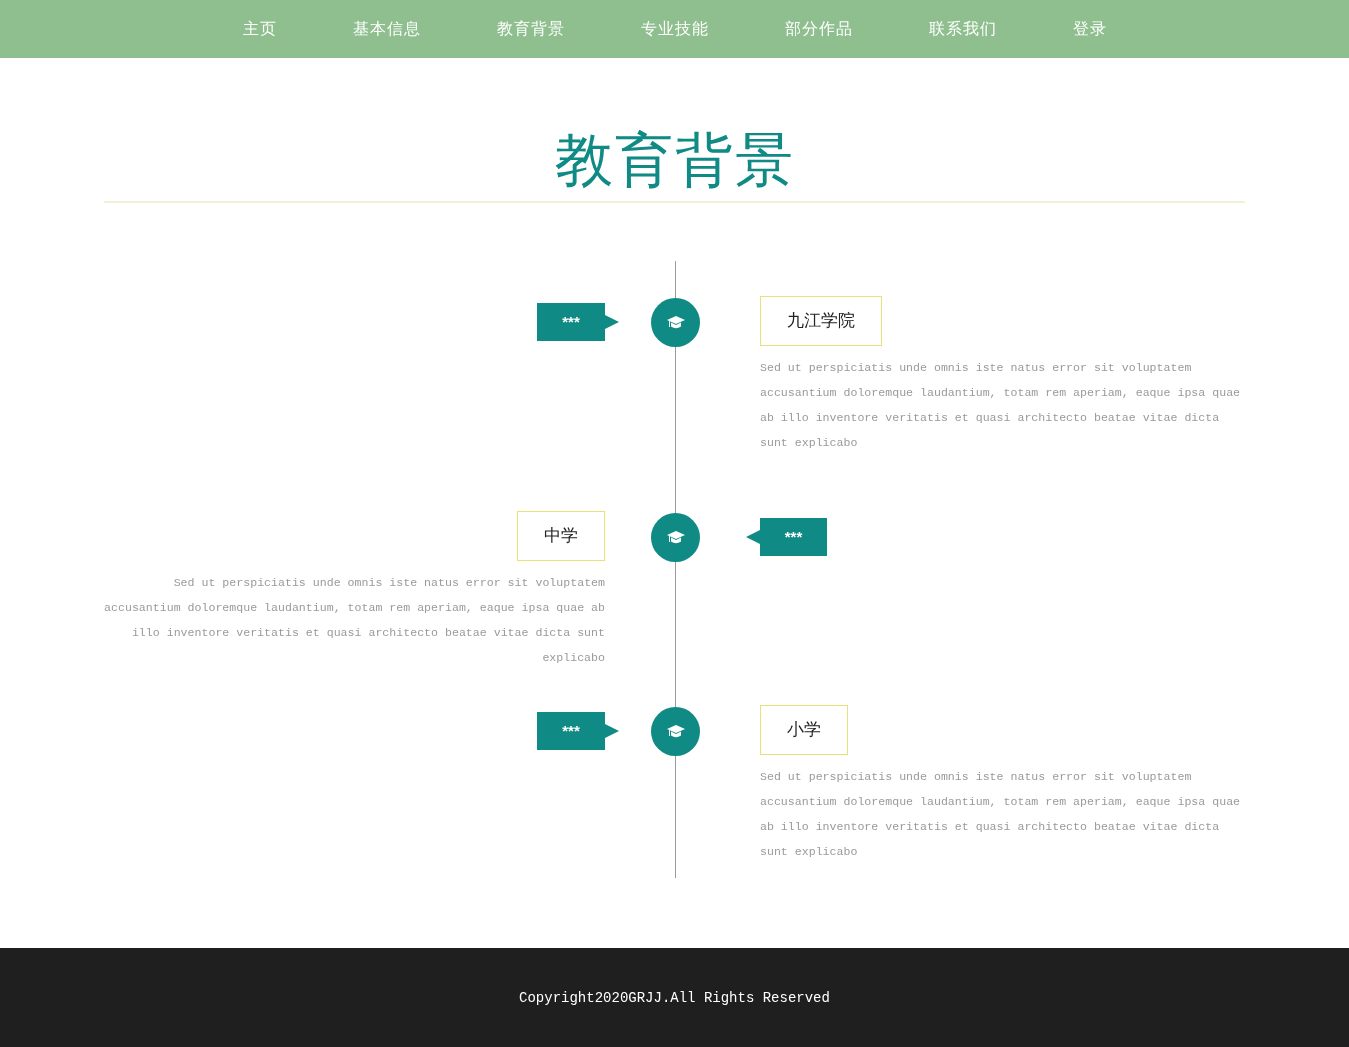  Describe the element at coordinates (962, 29) in the screenshot. I see `nav-link: 联系我们` at that location.